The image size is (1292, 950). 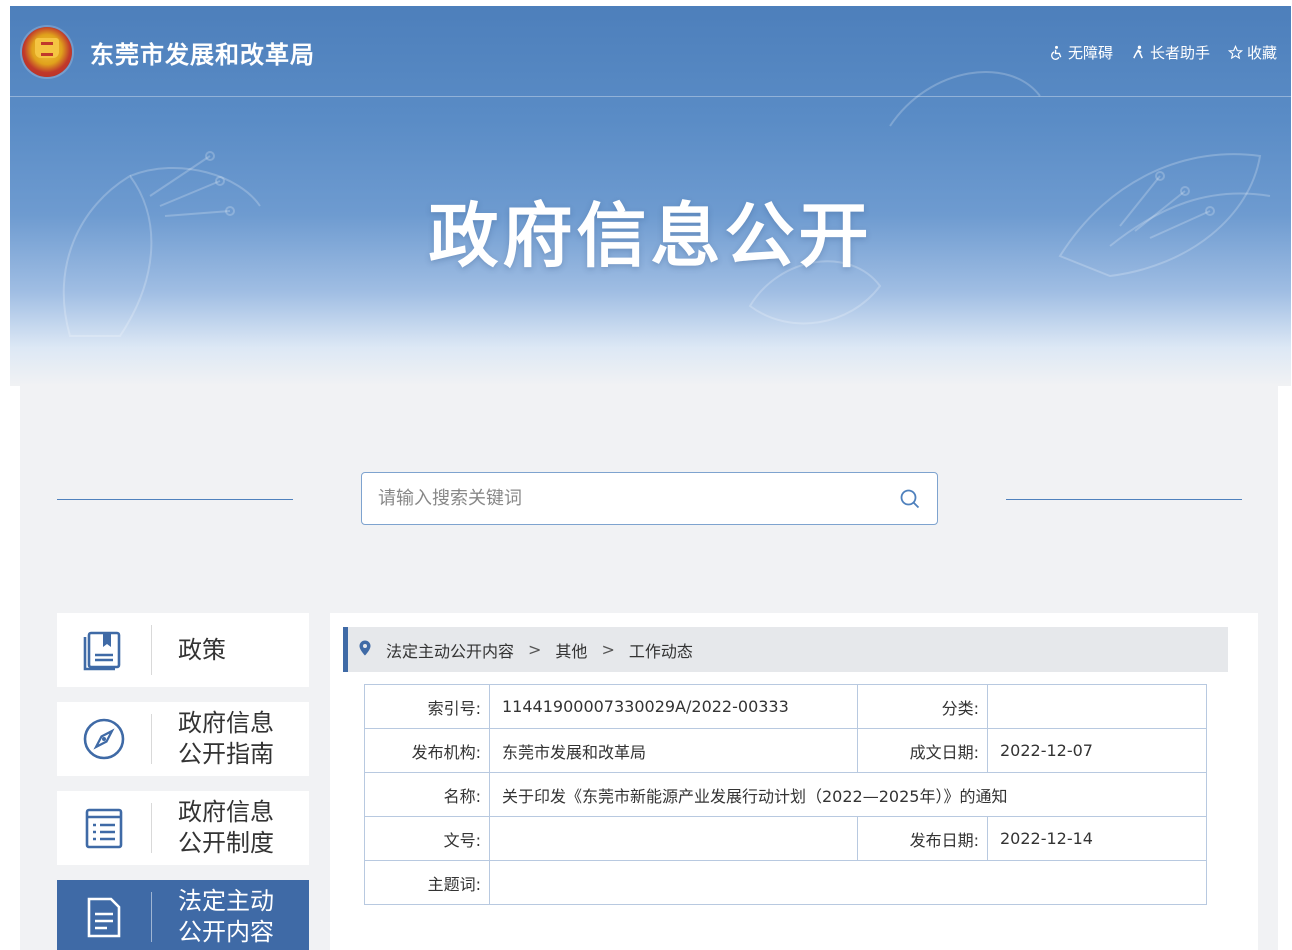 I want to click on star-icon, so click(x=1235, y=52).